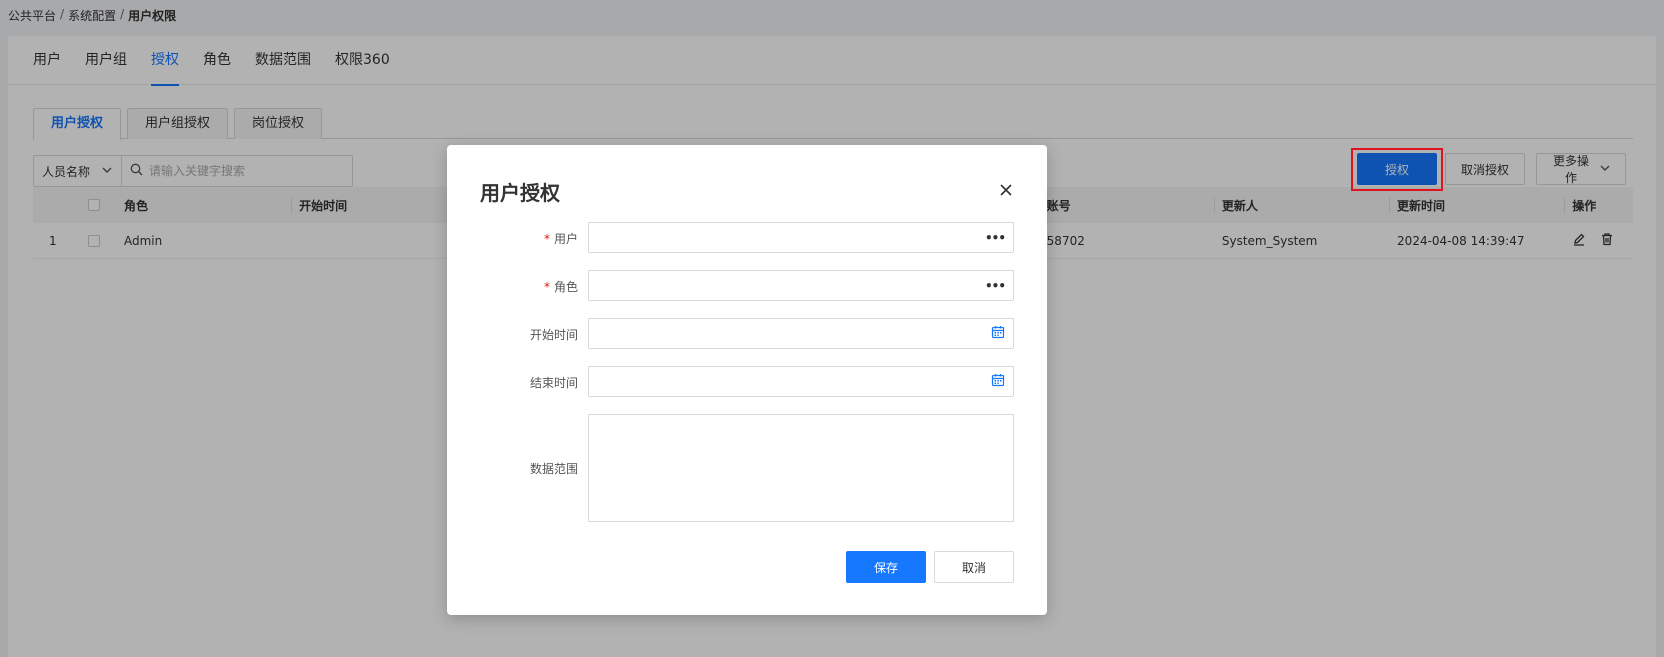 The height and width of the screenshot is (657, 1664). I want to click on data-scope-textarea, so click(801, 468).